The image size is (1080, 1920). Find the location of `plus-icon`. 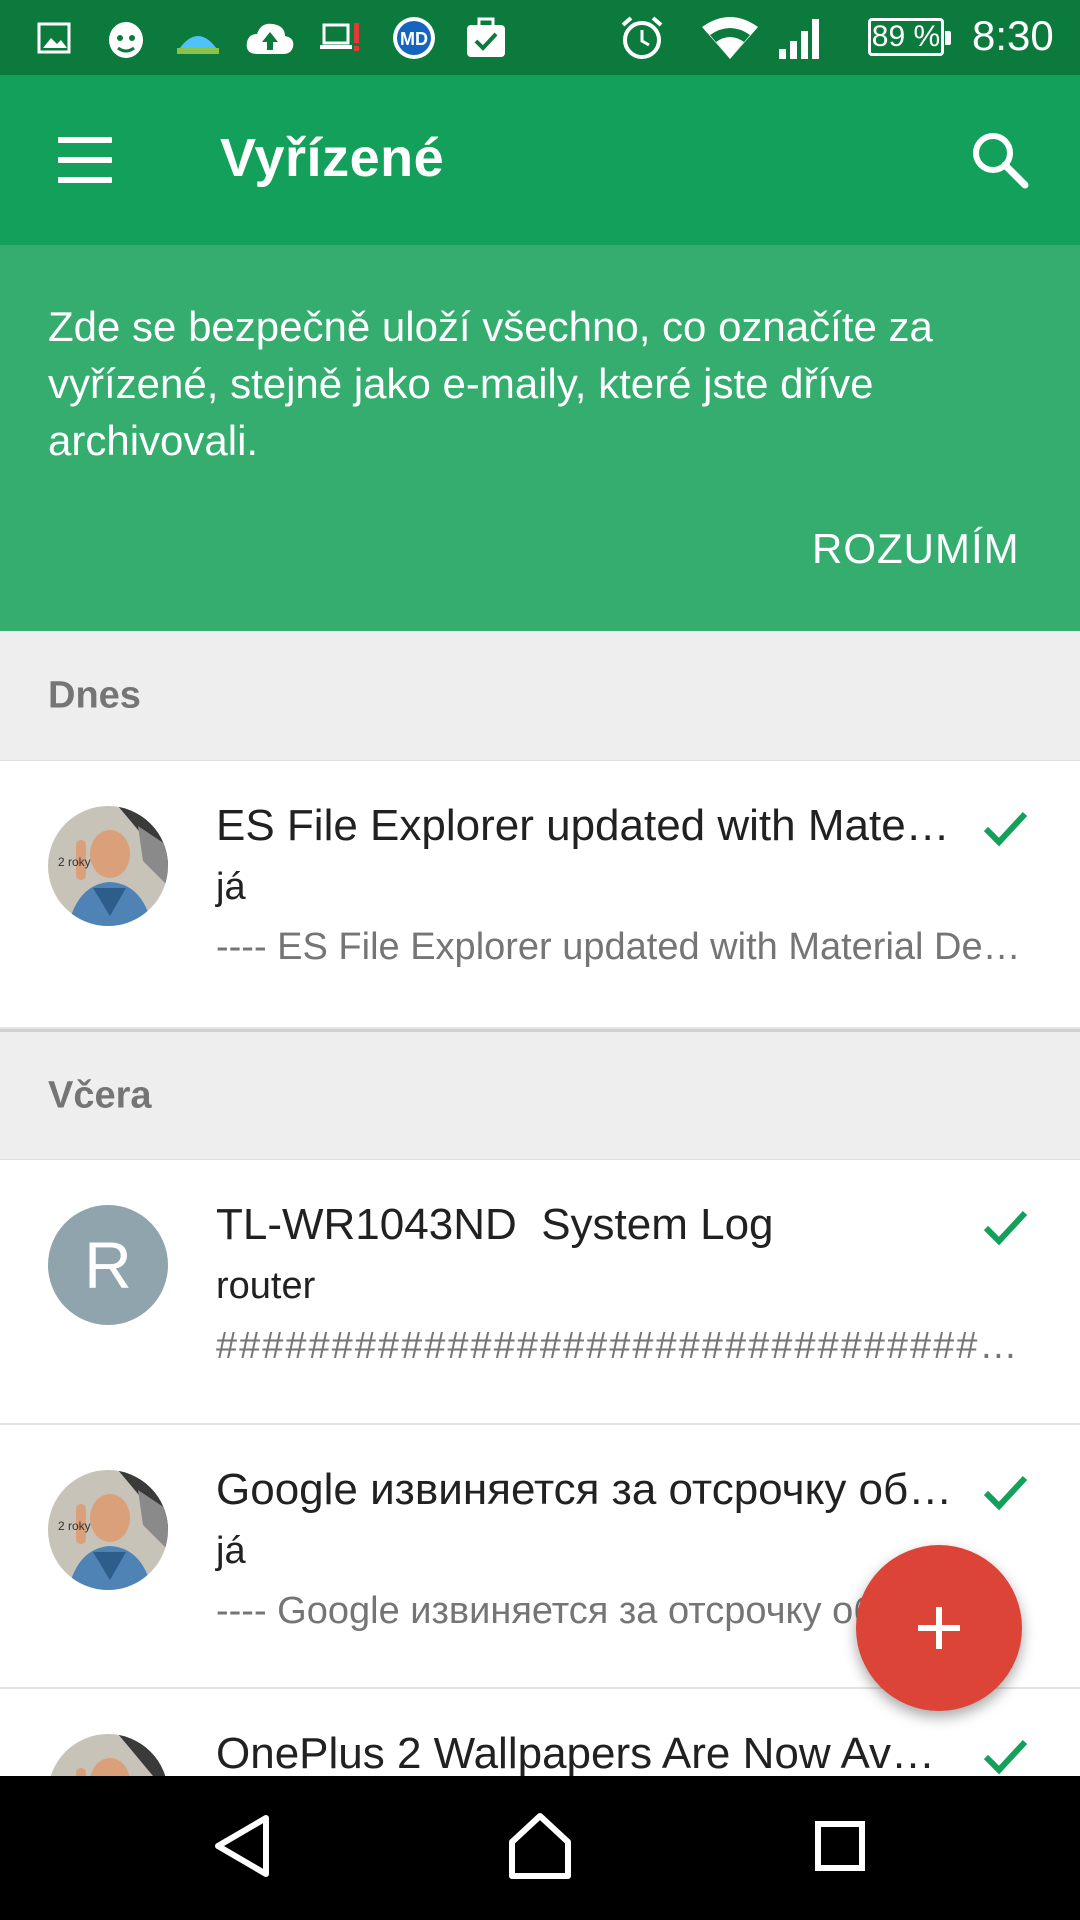

plus-icon is located at coordinates (939, 1628).